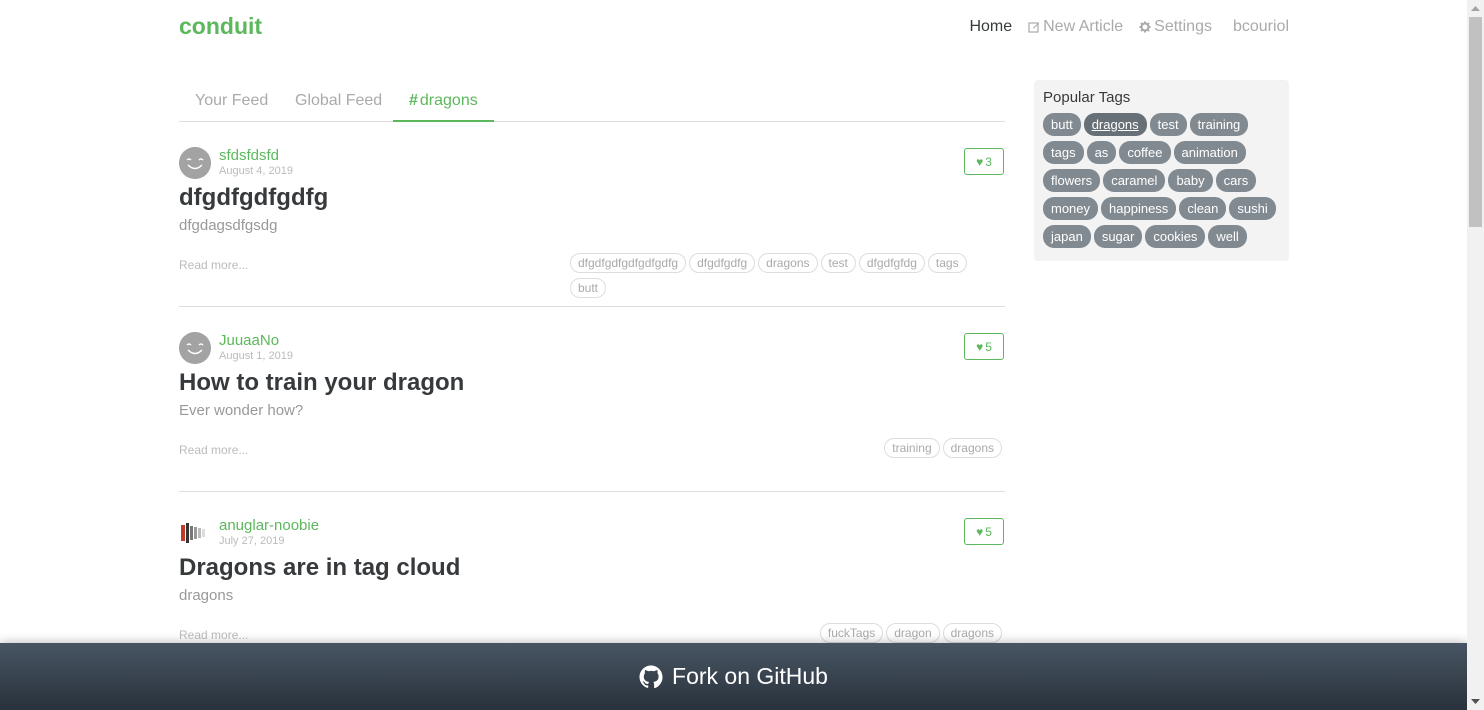 This screenshot has height=710, width=1484. What do you see at coordinates (947, 263) in the screenshot?
I see `article-tag: tags` at bounding box center [947, 263].